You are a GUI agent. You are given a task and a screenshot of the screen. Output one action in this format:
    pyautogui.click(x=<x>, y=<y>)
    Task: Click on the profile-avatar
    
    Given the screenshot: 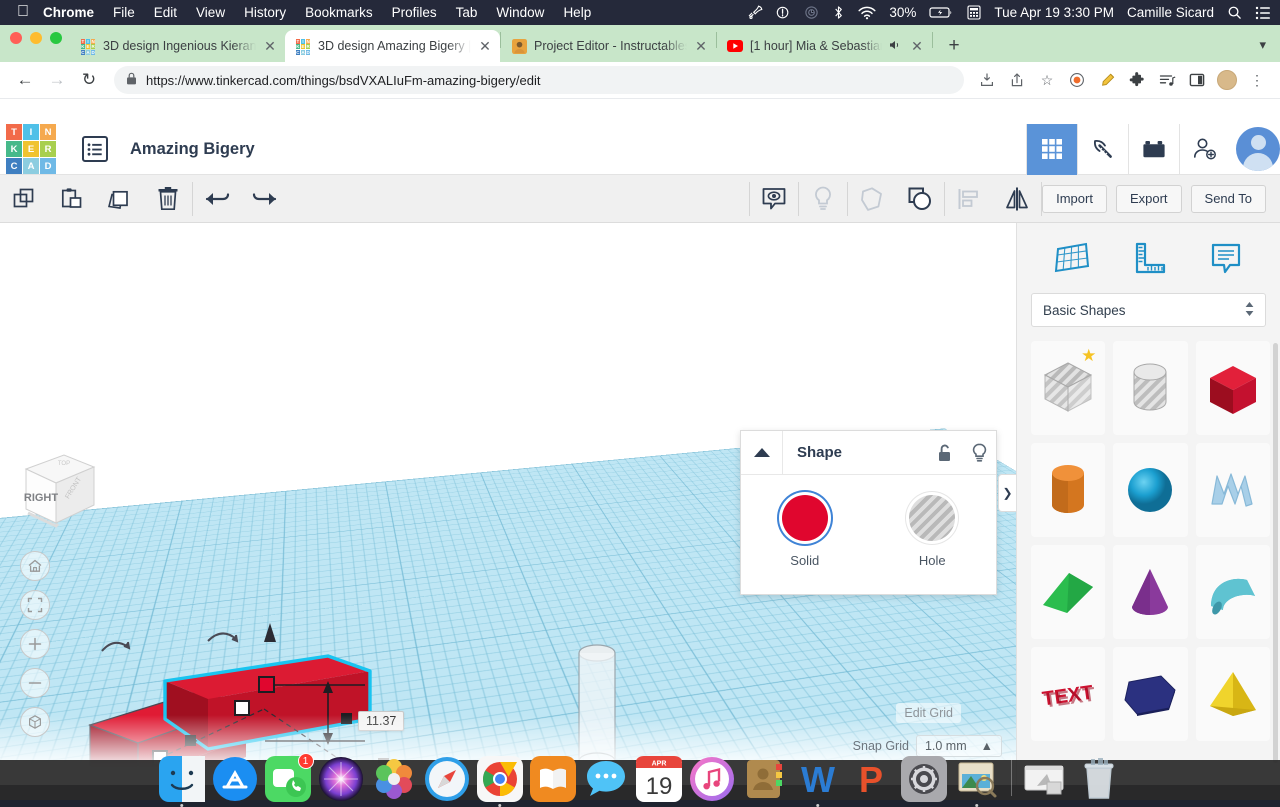 What is the action you would take?
    pyautogui.click(x=1227, y=80)
    